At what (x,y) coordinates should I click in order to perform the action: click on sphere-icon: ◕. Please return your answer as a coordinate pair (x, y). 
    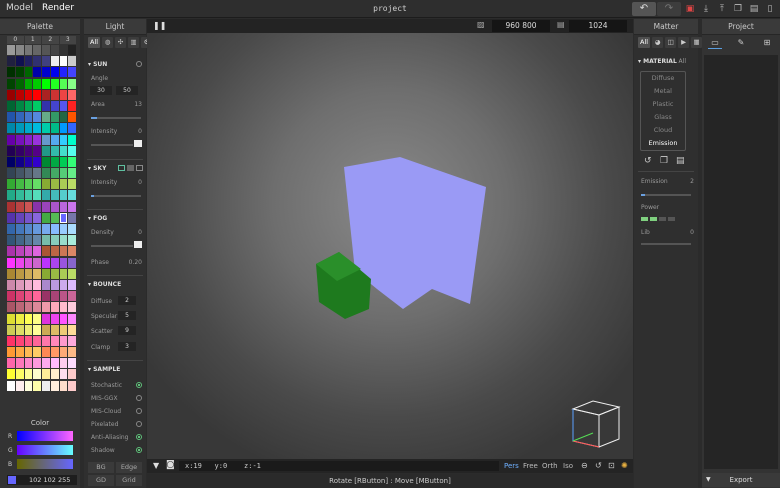
    Looking at the image, I should click on (658, 42).